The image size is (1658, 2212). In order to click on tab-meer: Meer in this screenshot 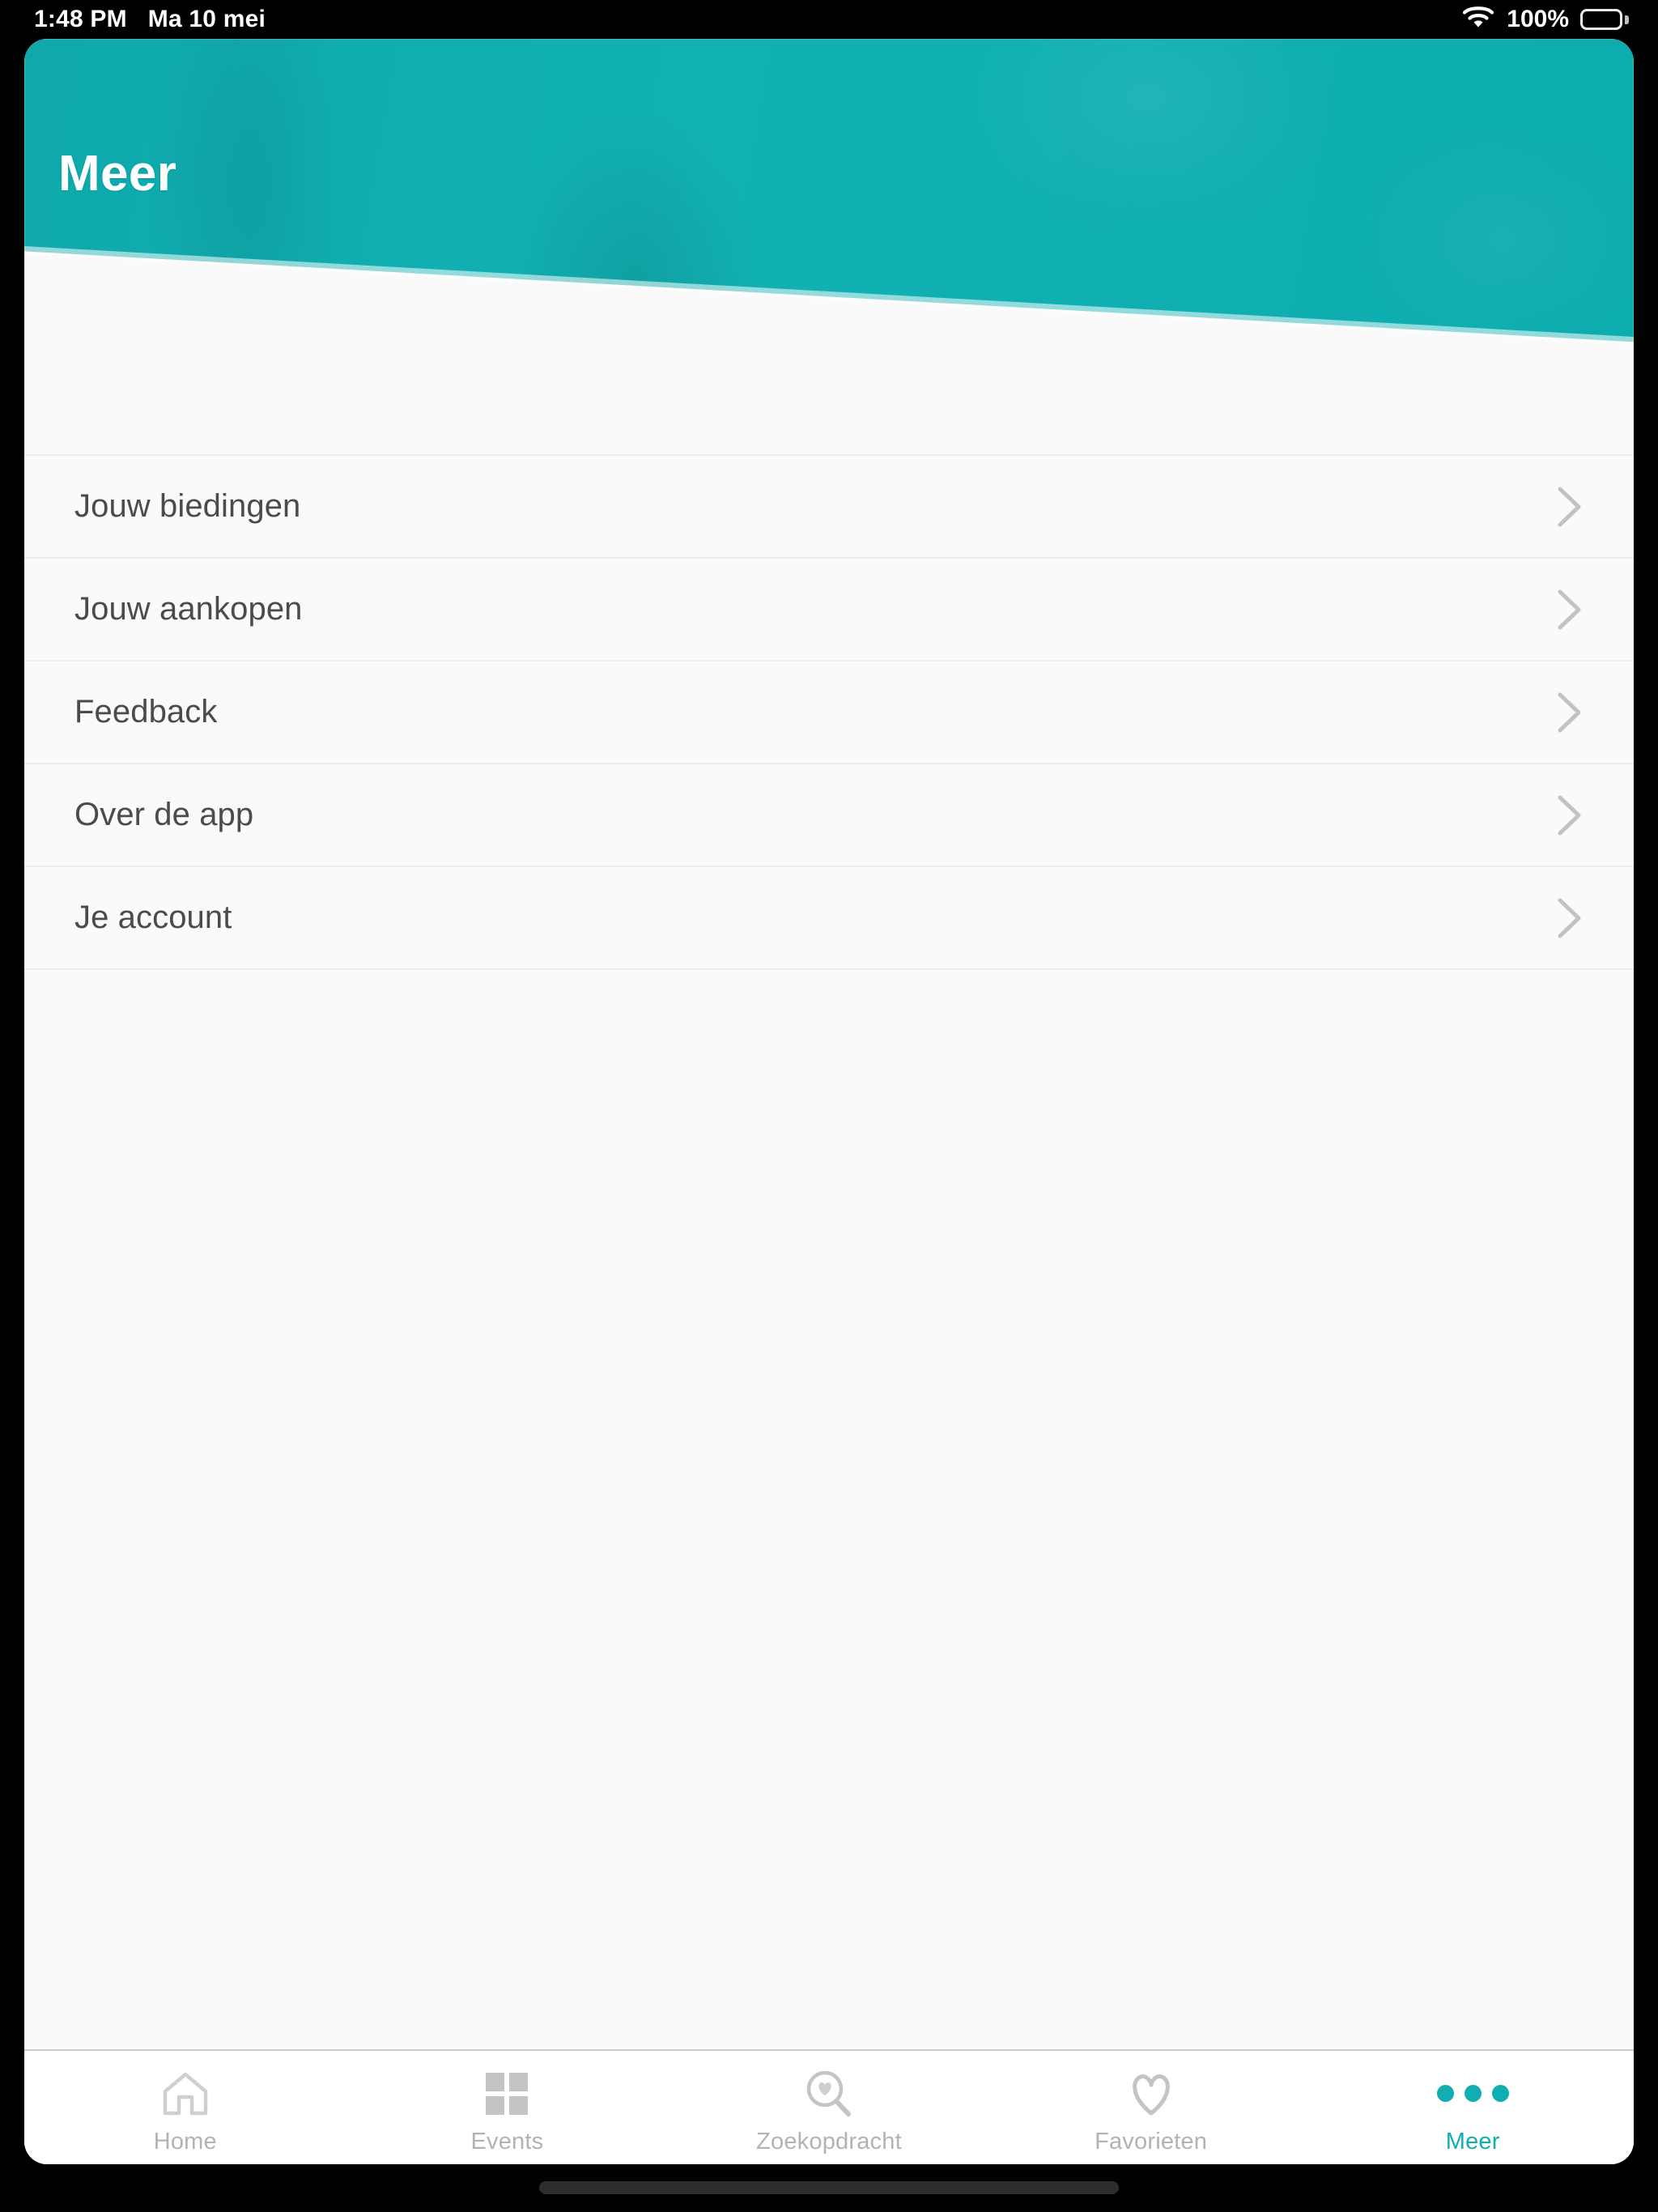, I will do `click(1473, 2108)`.